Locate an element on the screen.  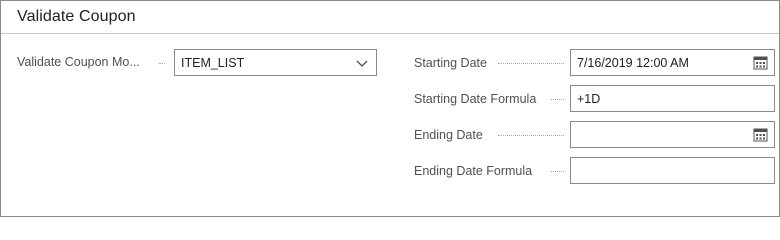
starting-date-formula-field: +1D is located at coordinates (672, 98).